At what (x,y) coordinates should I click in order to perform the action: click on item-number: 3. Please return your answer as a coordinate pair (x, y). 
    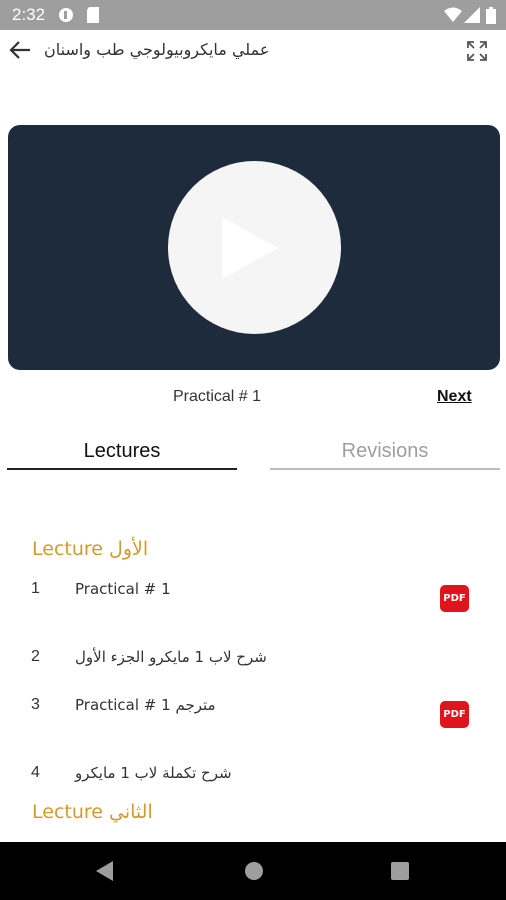
    Looking at the image, I should click on (35, 704).